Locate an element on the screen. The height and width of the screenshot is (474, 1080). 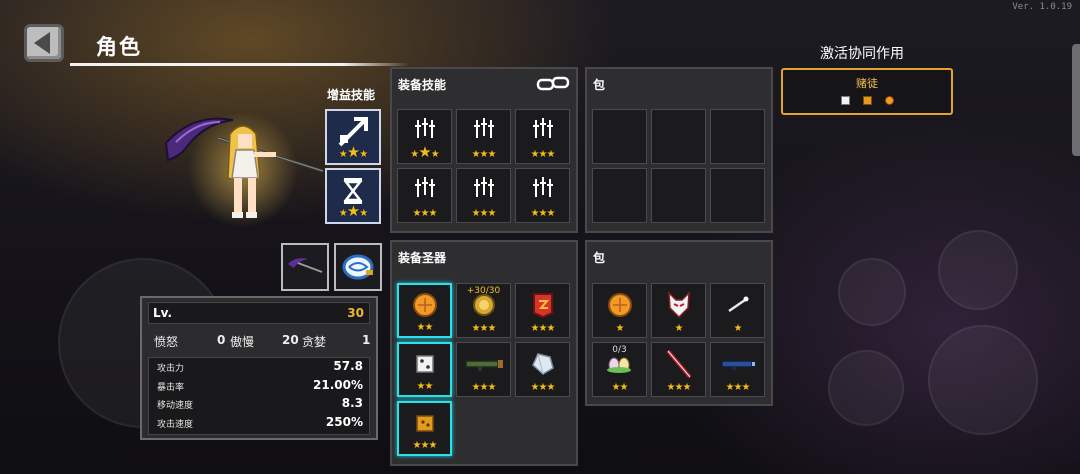
page-title: 角色 is located at coordinates (119, 47).